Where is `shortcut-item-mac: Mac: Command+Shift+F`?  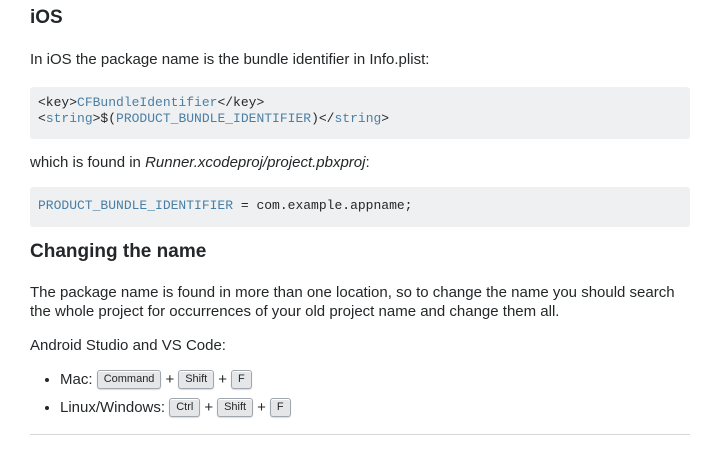 shortcut-item-mac: Mac: Command+Shift+F is located at coordinates (375, 383).